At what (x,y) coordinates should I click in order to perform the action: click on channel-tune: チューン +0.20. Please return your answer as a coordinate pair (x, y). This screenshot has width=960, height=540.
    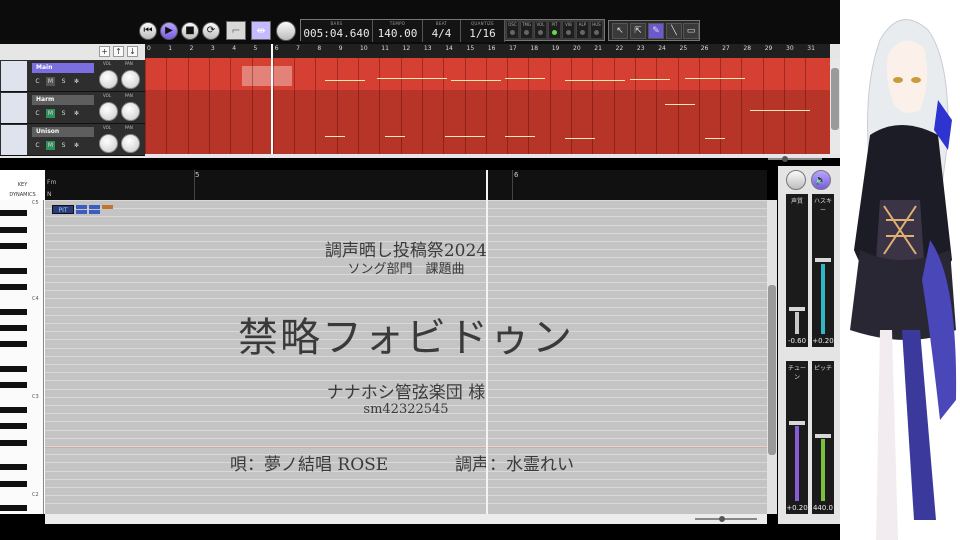
    Looking at the image, I should click on (797, 437).